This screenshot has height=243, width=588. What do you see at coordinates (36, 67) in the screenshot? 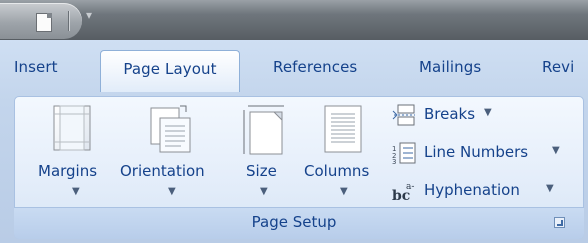
I see `tab-insert: Insert` at bounding box center [36, 67].